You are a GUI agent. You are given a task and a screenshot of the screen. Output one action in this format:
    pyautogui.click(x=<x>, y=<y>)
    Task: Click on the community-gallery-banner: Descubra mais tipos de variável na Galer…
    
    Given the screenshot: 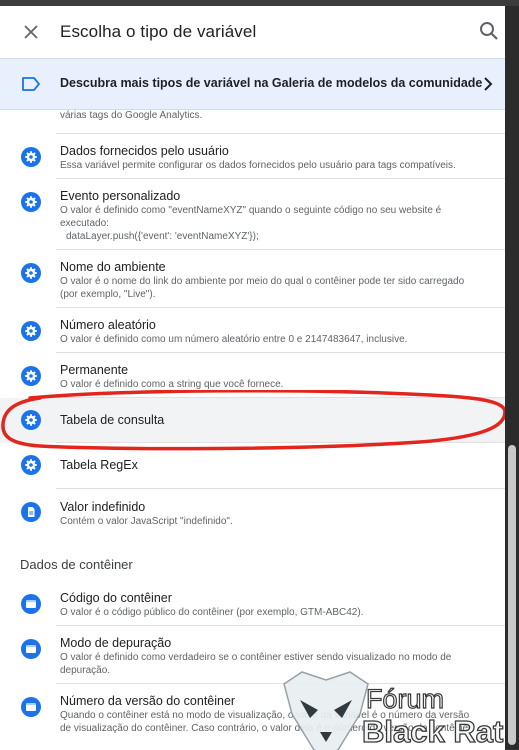 What is the action you would take?
    pyautogui.click(x=252, y=84)
    